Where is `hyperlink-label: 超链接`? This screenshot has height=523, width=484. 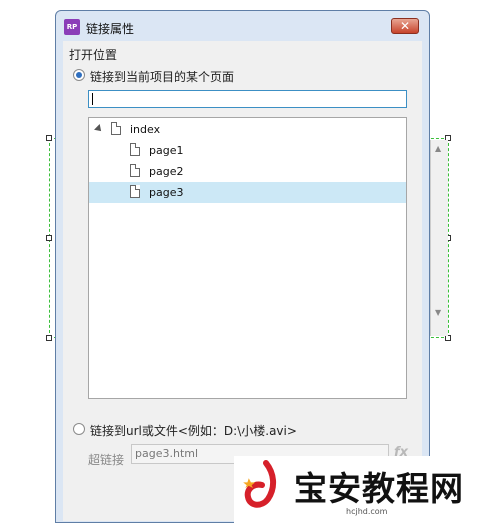
hyperlink-label: 超链接 is located at coordinates (106, 460).